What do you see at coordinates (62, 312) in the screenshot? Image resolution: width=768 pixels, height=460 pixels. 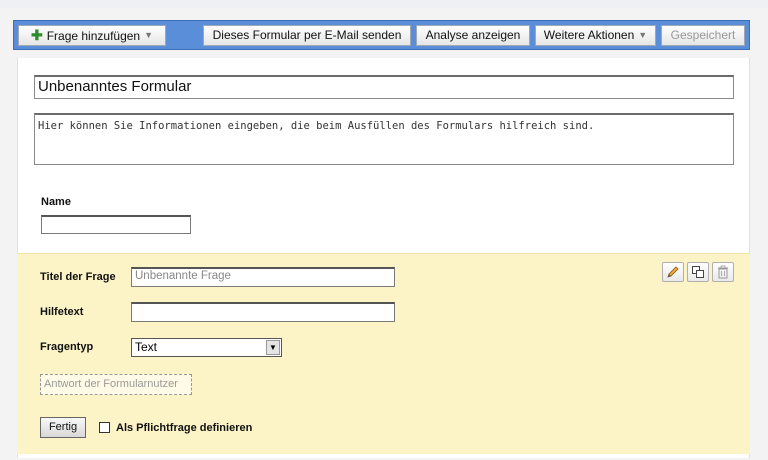 I see `help-text-label: Hilfetext` at bounding box center [62, 312].